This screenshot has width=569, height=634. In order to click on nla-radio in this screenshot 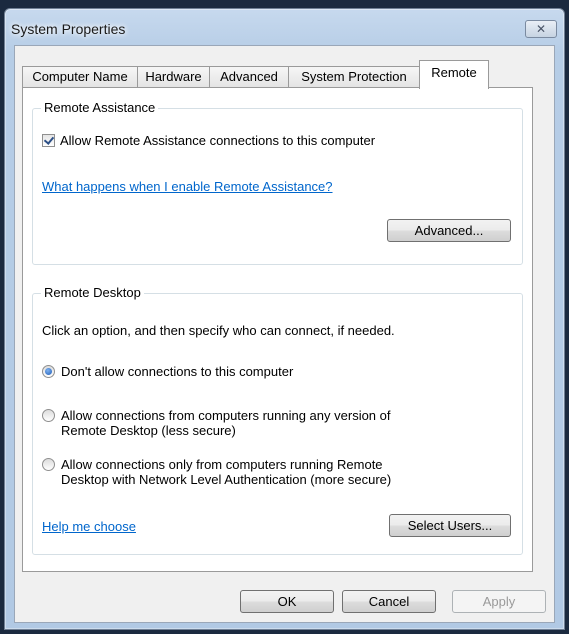, I will do `click(48, 464)`.